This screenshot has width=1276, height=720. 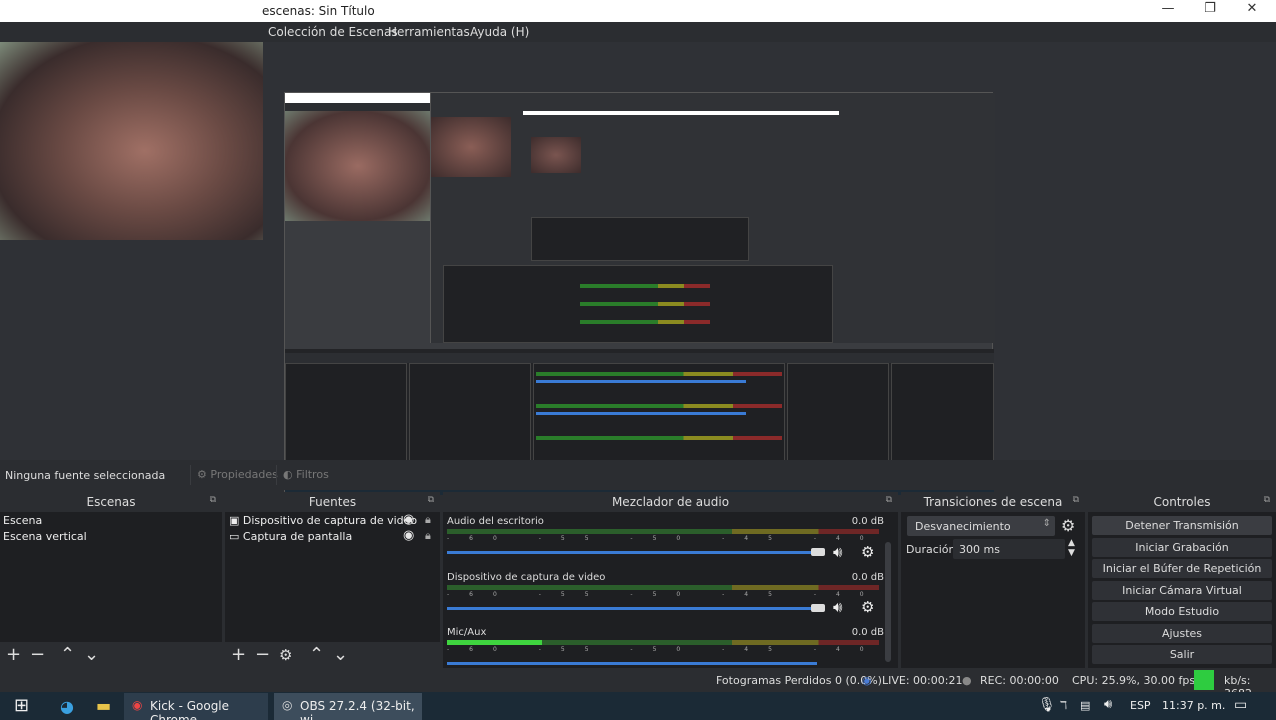 What do you see at coordinates (1047, 705) in the screenshot?
I see `microphone-icon: 🎙︎` at bounding box center [1047, 705].